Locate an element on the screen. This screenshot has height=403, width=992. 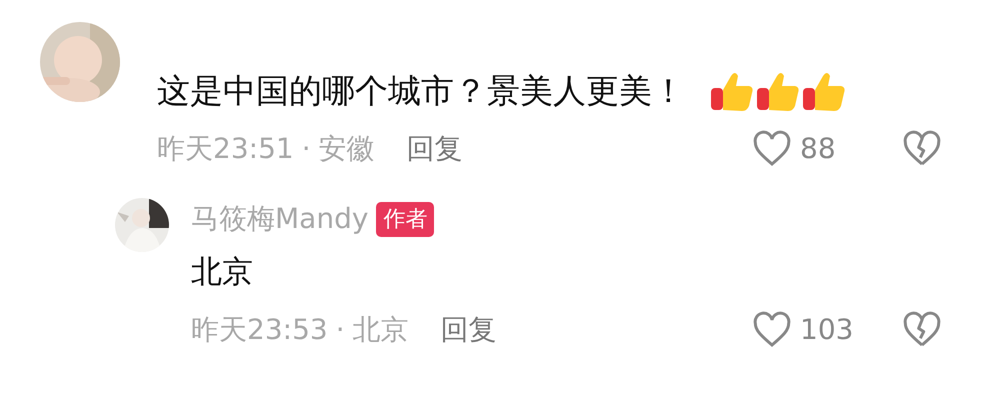
timestamp: 昨天23:51 is located at coordinates (225, 149).